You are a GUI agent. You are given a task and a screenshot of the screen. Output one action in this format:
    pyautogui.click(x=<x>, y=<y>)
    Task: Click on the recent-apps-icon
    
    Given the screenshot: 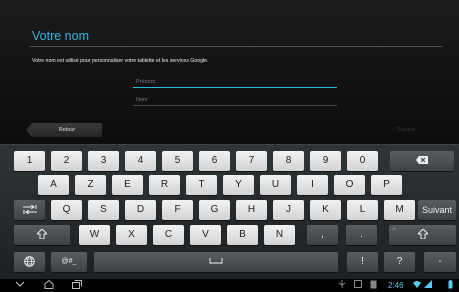 What is the action you would take?
    pyautogui.click(x=77, y=284)
    